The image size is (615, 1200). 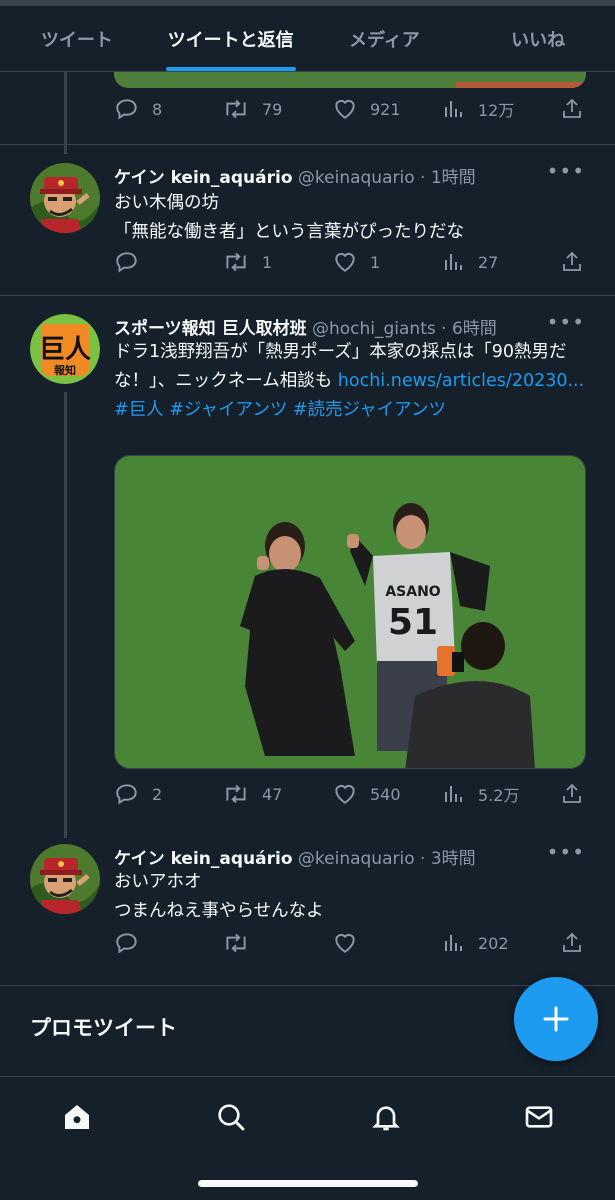 I want to click on mail-icon, so click(x=539, y=1117).